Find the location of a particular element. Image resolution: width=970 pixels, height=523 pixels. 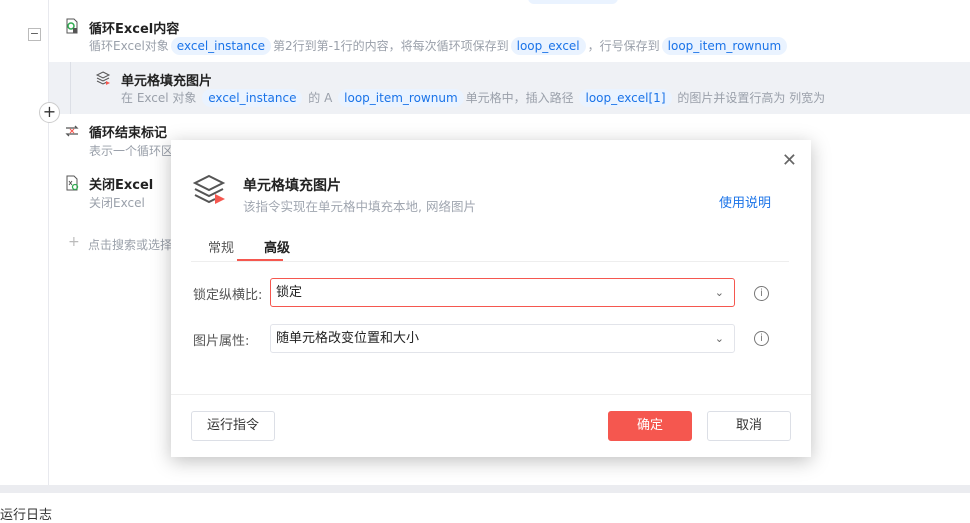

variable-chip: loop_excel[1] is located at coordinates (625, 98).